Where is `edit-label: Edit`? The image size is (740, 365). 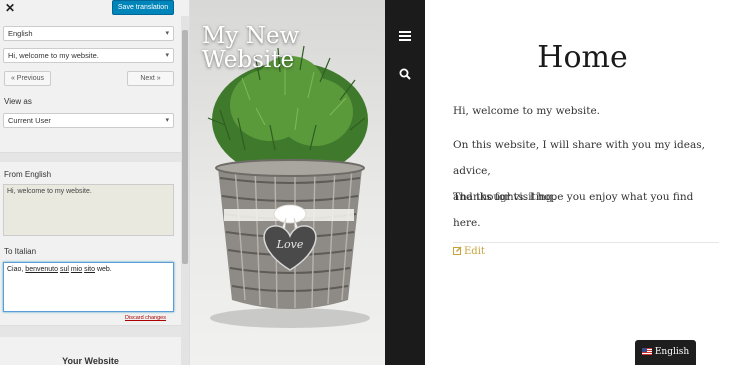 edit-label: Edit is located at coordinates (474, 251).